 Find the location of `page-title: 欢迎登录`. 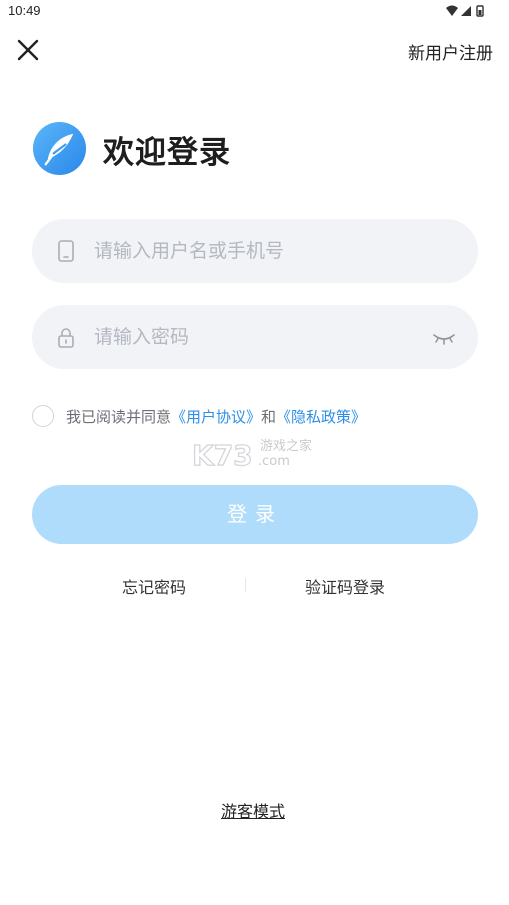

page-title: 欢迎登录 is located at coordinates (167, 153).